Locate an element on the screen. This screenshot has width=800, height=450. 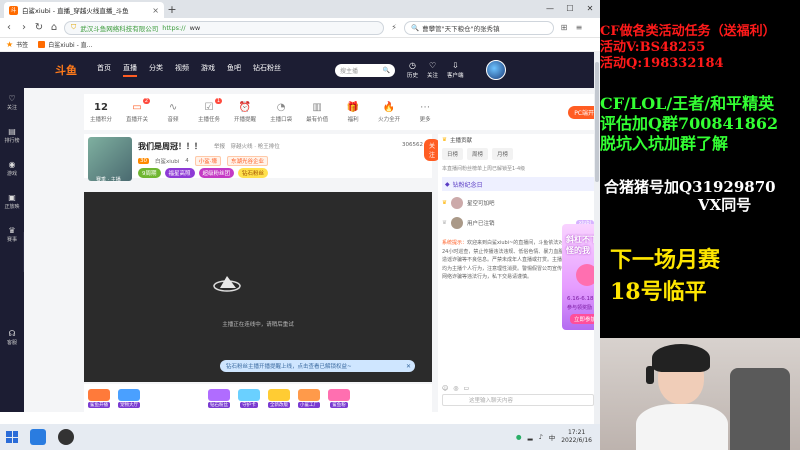
gift-item: 鲨鱼开播 is located at coordinates (99, 398).